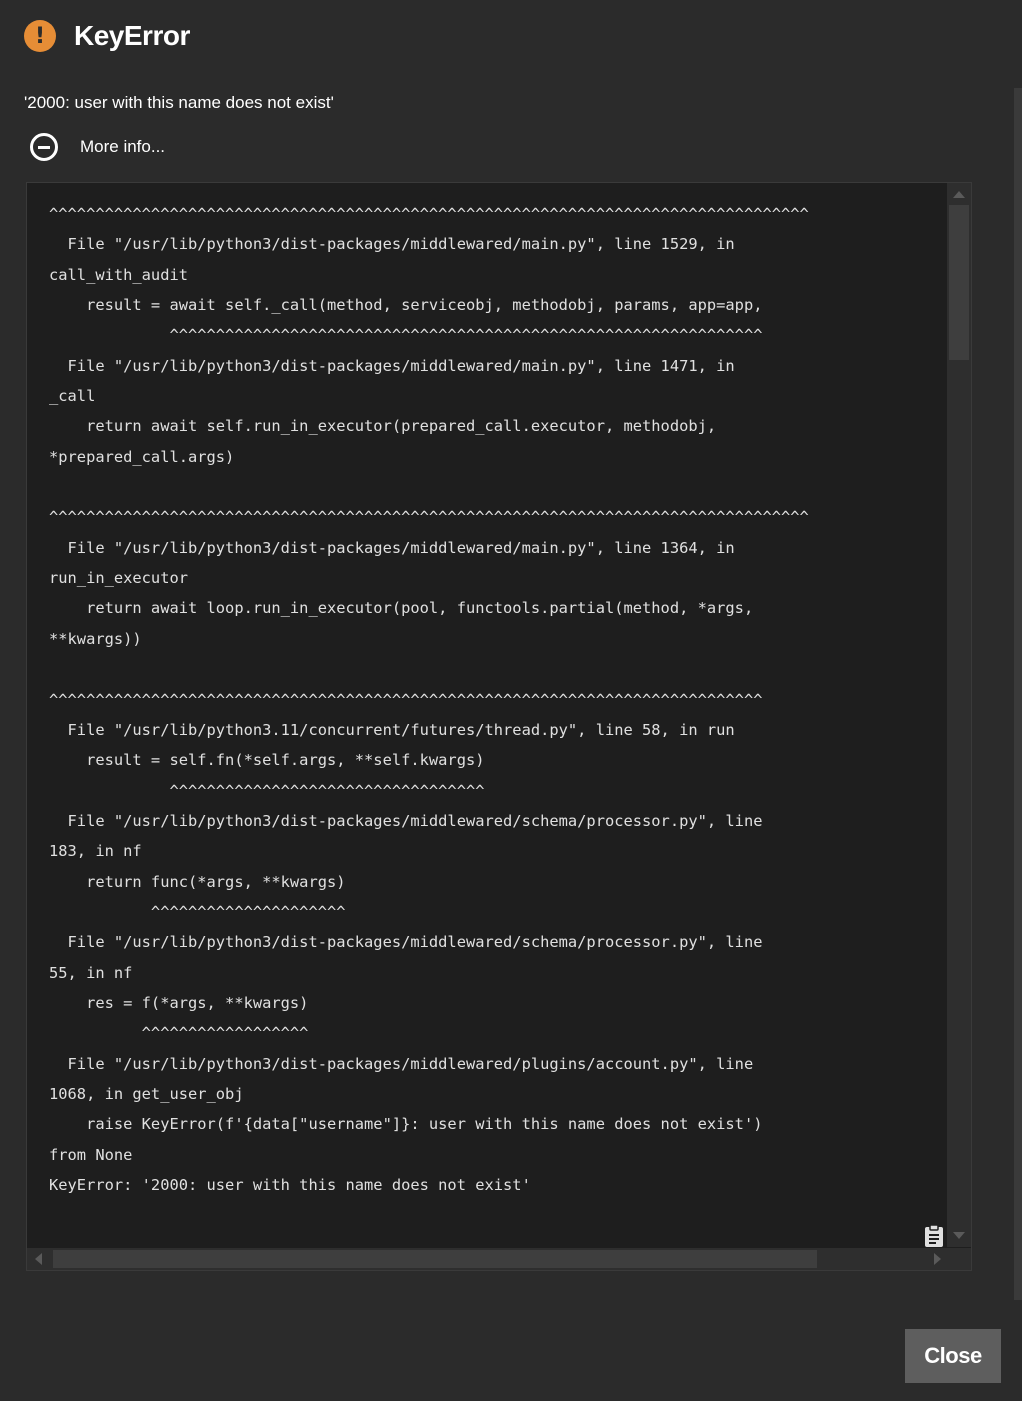 The height and width of the screenshot is (1401, 1022). I want to click on horizontal-scrollbar, so click(499, 1259).